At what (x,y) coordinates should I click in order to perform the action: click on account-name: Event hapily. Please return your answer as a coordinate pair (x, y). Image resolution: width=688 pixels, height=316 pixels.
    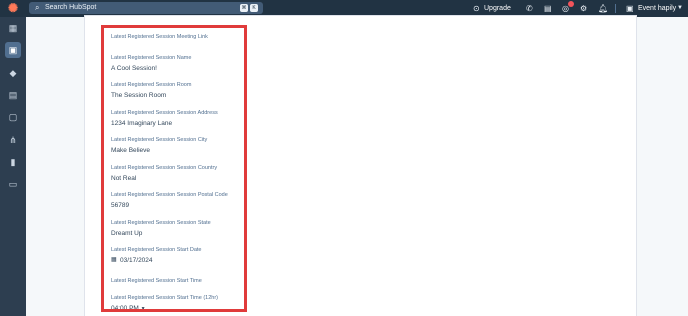
    Looking at the image, I should click on (657, 8).